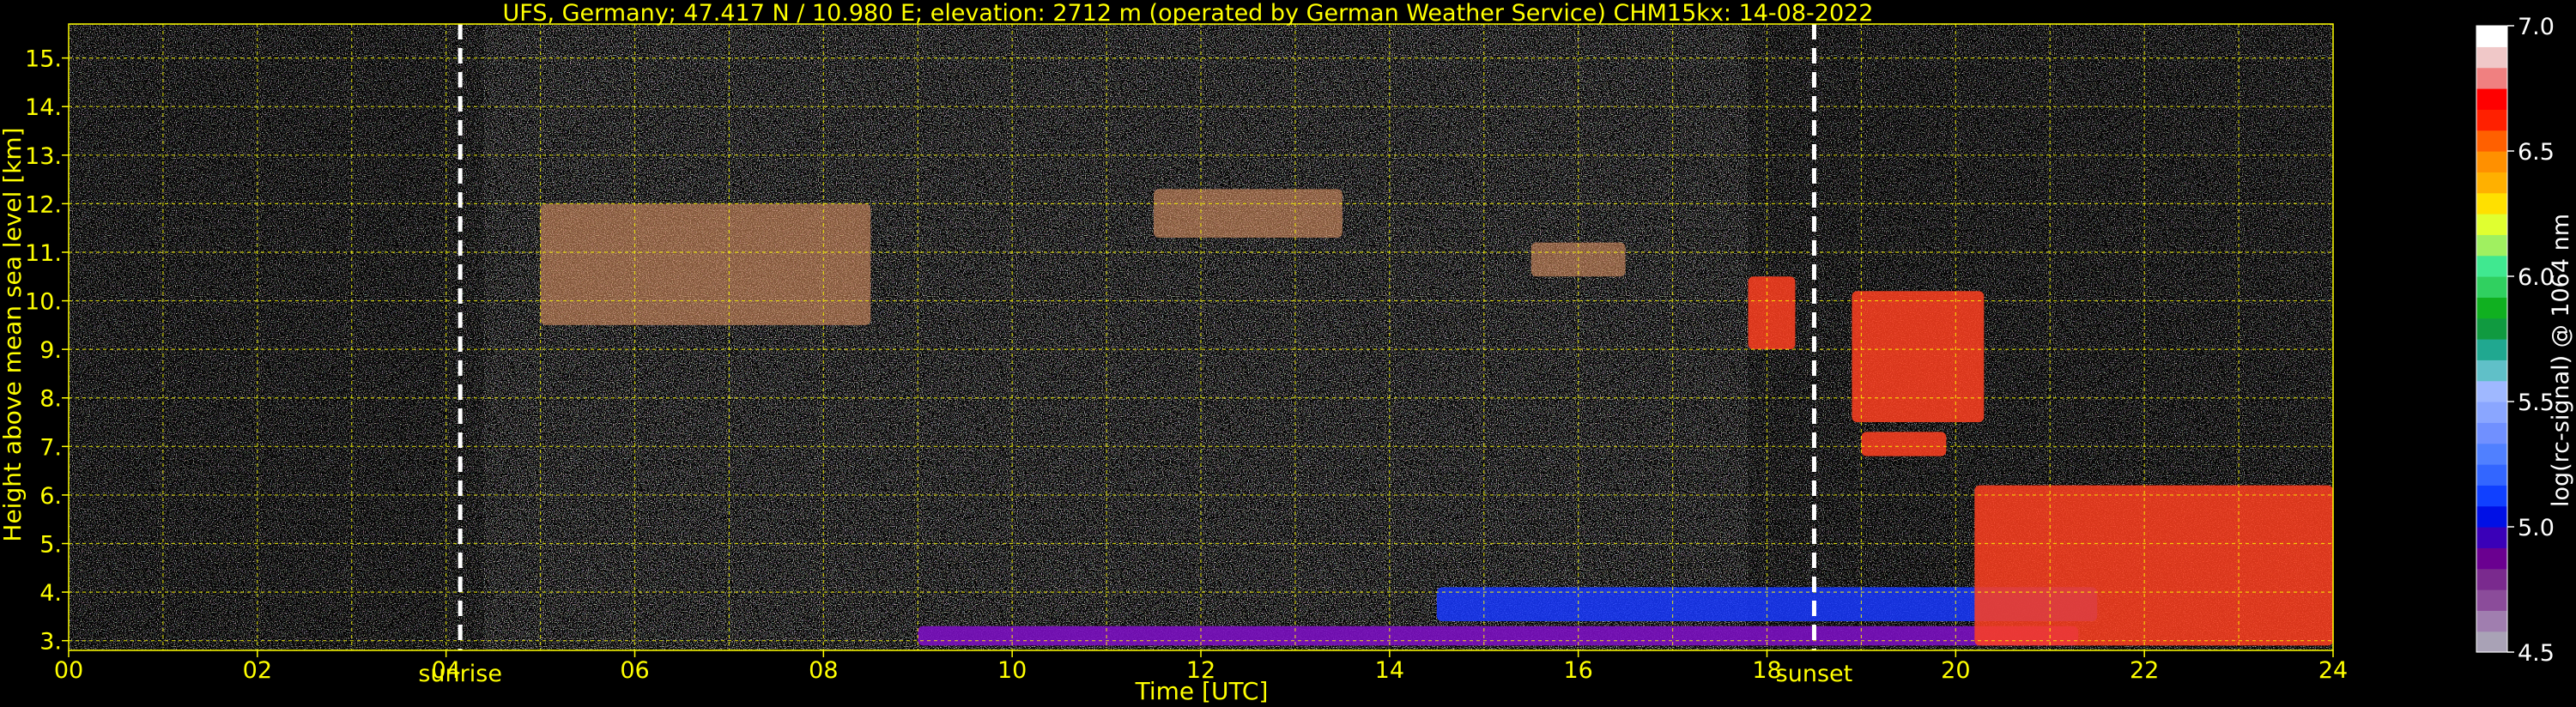 The width and height of the screenshot is (2576, 707). Describe the element at coordinates (43, 254) in the screenshot. I see `y-tick-label: 11.` at that location.